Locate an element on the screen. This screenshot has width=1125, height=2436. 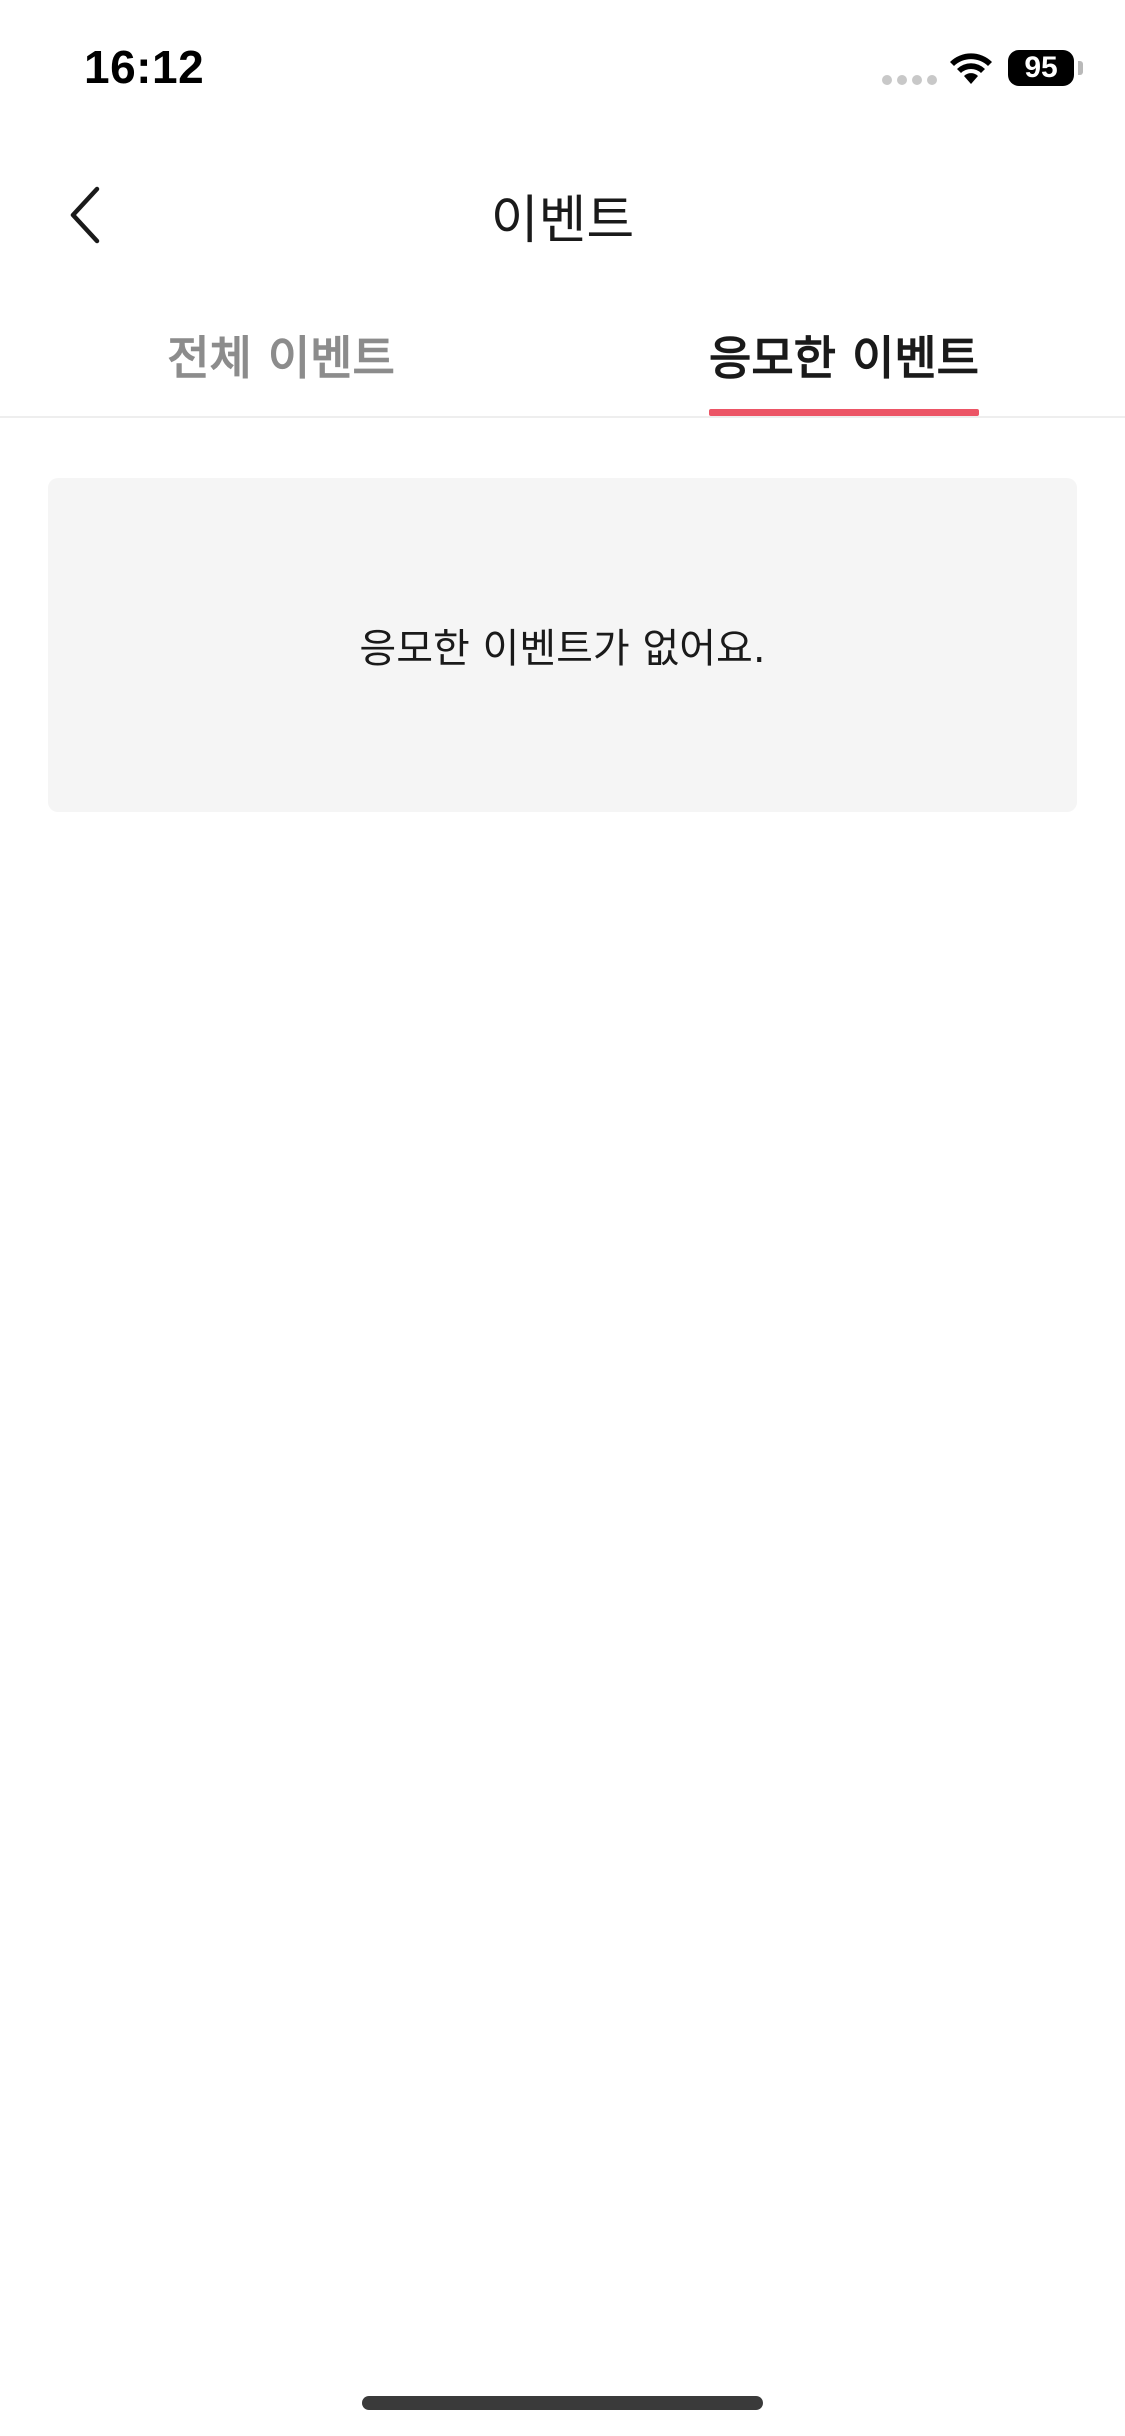
empty-state-card: 응모한 이벤트가 없어요. is located at coordinates (562, 645).